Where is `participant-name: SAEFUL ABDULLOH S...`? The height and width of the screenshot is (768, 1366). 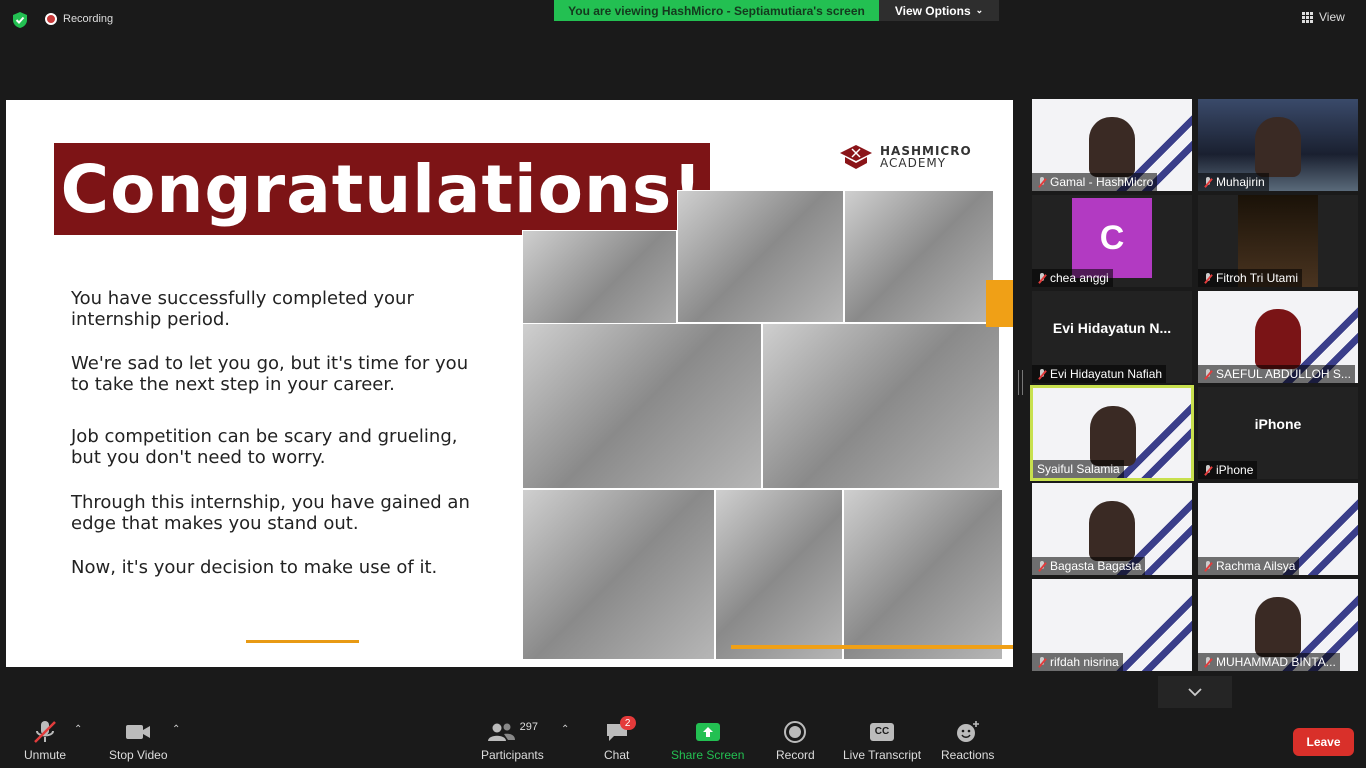 participant-name: SAEFUL ABDULLOH S... is located at coordinates (1283, 374).